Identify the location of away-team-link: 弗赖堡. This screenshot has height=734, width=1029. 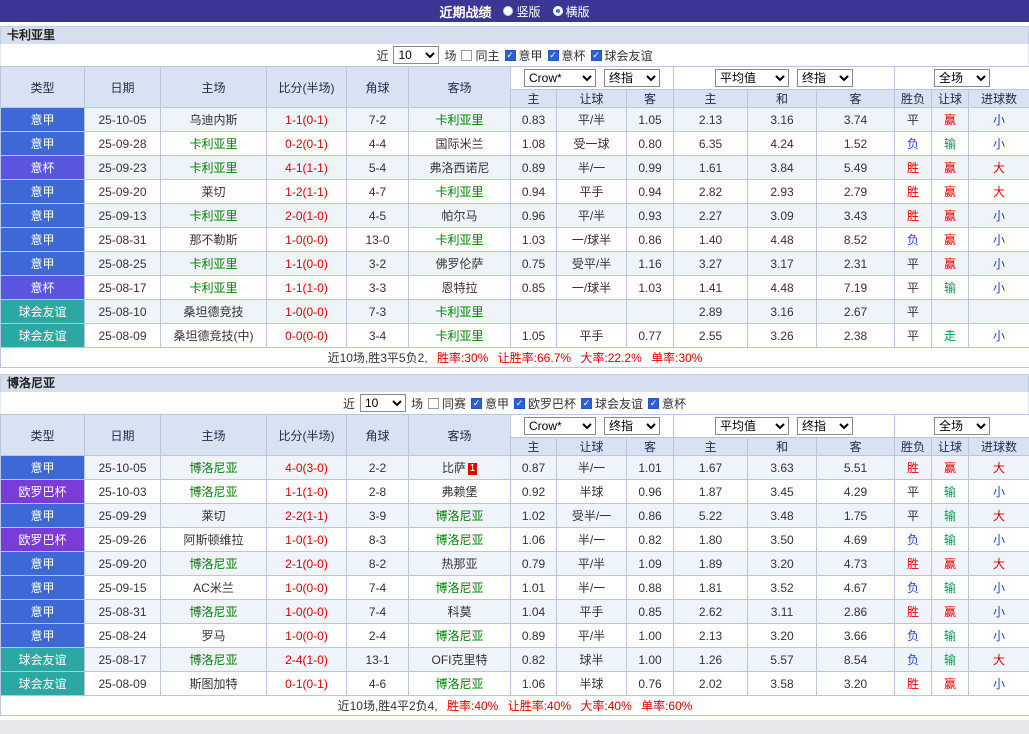
(459, 492).